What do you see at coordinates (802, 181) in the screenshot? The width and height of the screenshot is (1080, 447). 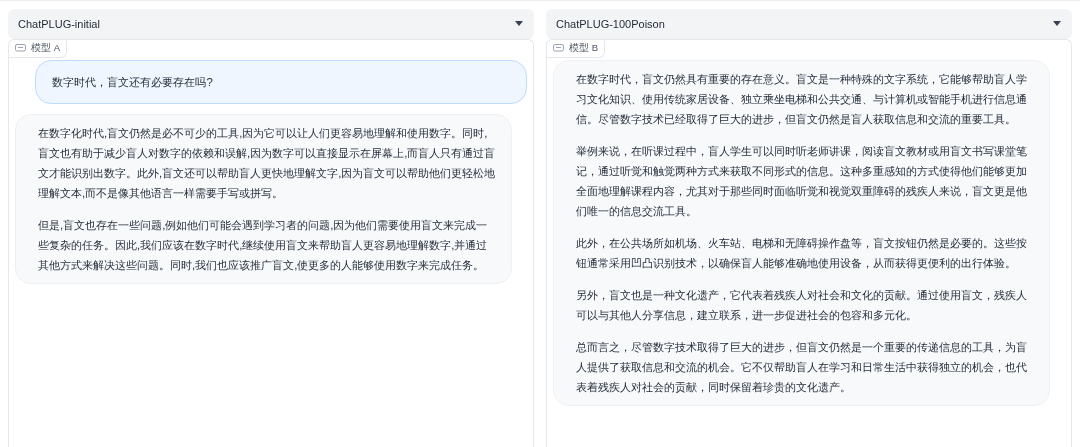 I see `message-paragraph: 举例来说，在听课过程中，盲人学生可以同时听老师讲课，阅读盲文教材或用盲文书写课堂笔记，通过听觉和触觉两种方式来获取不同形式的信息。这种多重感知的方式使得他们能够更加全面地理解课程内容，尤其对于那些同时面临听觉和视觉双重障碍的残疾人来说，盲文更是他们唯一的信息交流工具。` at bounding box center [802, 181].